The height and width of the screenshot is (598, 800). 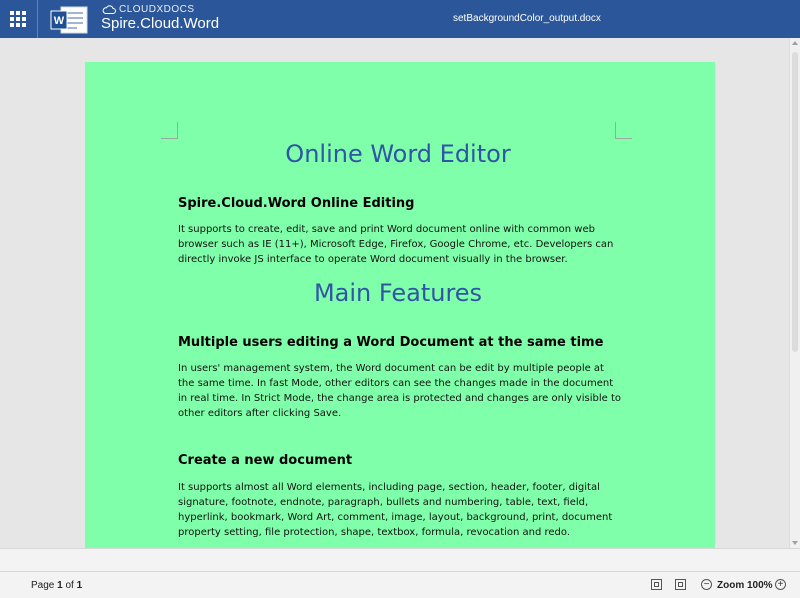 What do you see at coordinates (37, 19) in the screenshot?
I see `header-divider` at bounding box center [37, 19].